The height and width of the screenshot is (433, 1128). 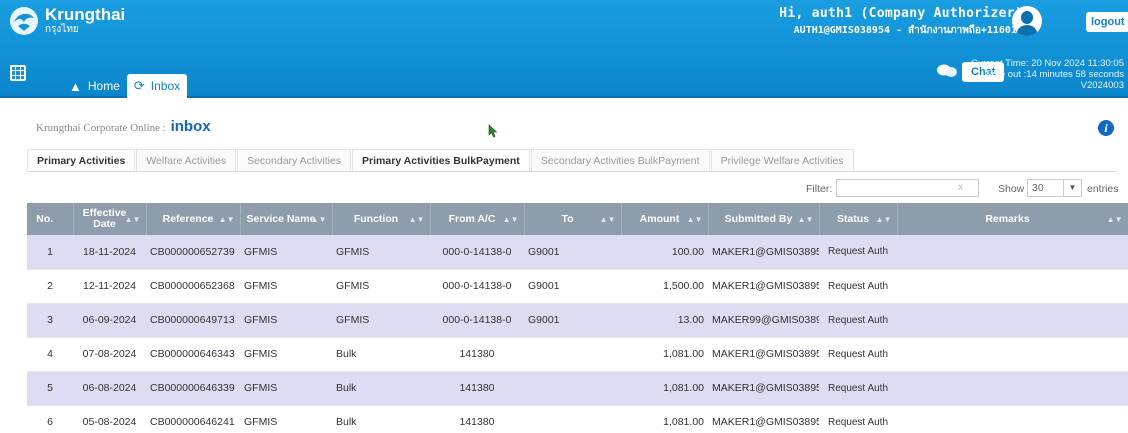 I want to click on cell-reference: CB000000649713, so click(x=193, y=320).